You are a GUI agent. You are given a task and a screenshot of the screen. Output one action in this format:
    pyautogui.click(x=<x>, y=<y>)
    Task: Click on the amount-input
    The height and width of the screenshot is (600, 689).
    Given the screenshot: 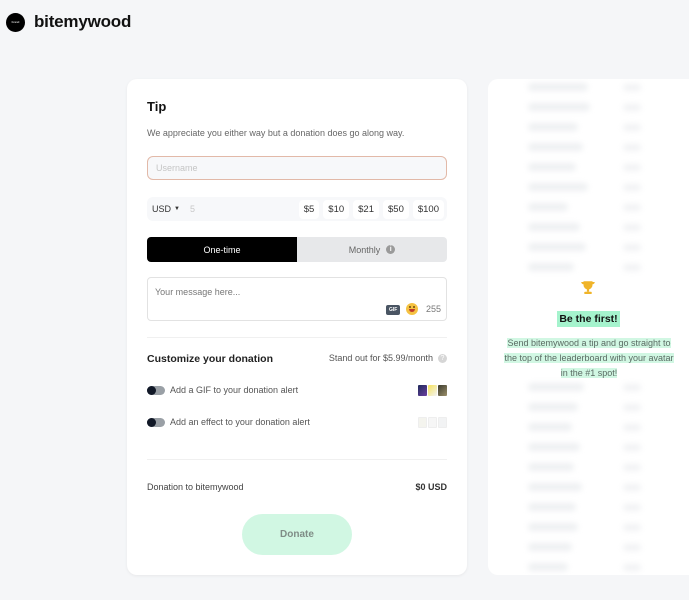 What is the action you would take?
    pyautogui.click(x=239, y=209)
    